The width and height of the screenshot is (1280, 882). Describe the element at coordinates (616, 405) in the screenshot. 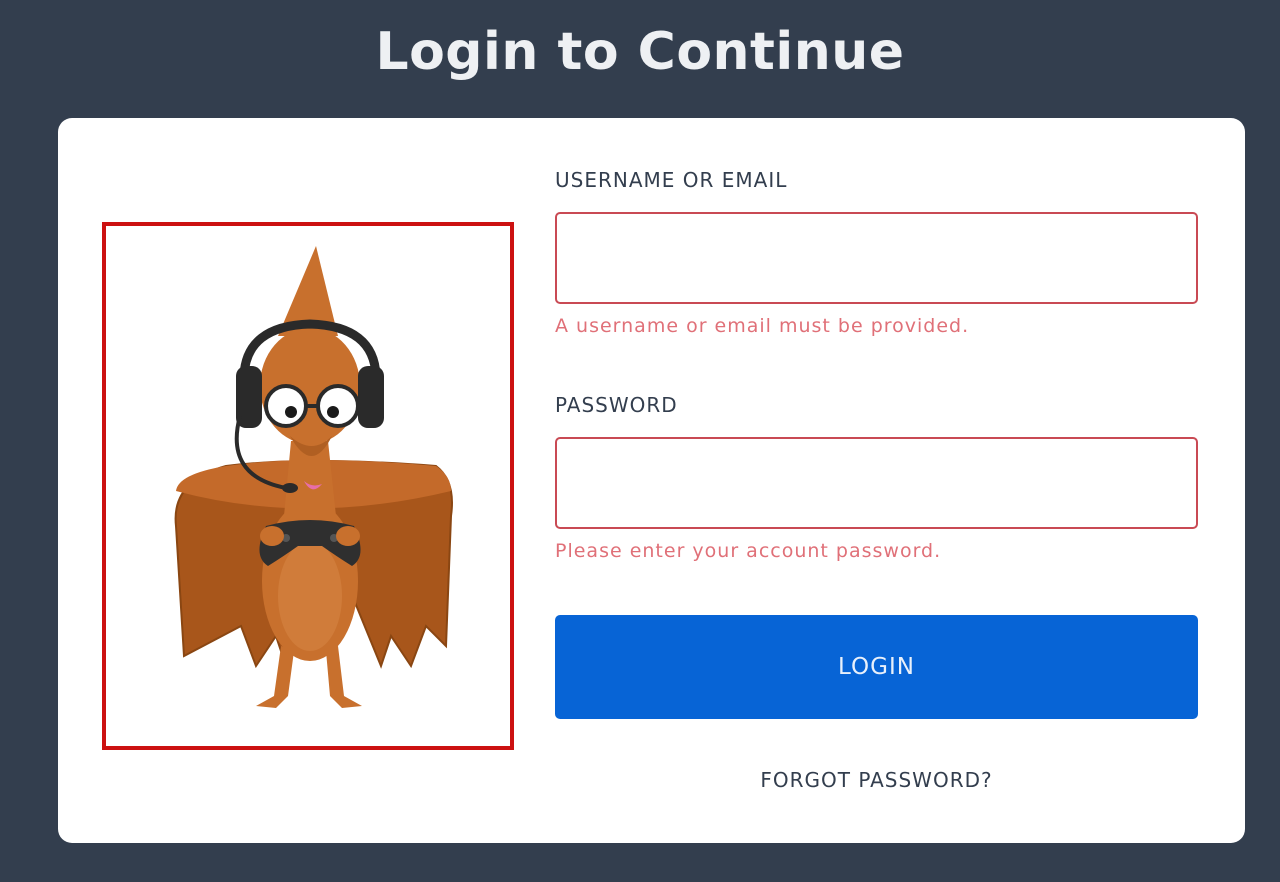

I see `password-label: PASSWORD` at that location.